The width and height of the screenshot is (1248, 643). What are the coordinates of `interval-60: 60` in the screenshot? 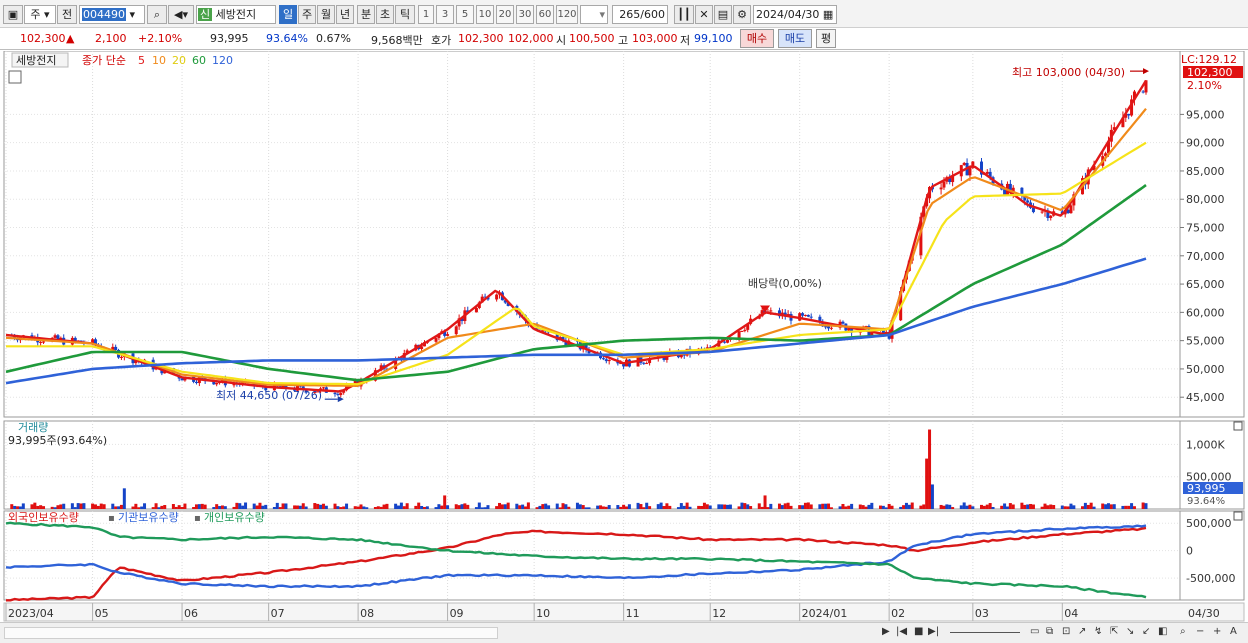 It's located at (545, 14).